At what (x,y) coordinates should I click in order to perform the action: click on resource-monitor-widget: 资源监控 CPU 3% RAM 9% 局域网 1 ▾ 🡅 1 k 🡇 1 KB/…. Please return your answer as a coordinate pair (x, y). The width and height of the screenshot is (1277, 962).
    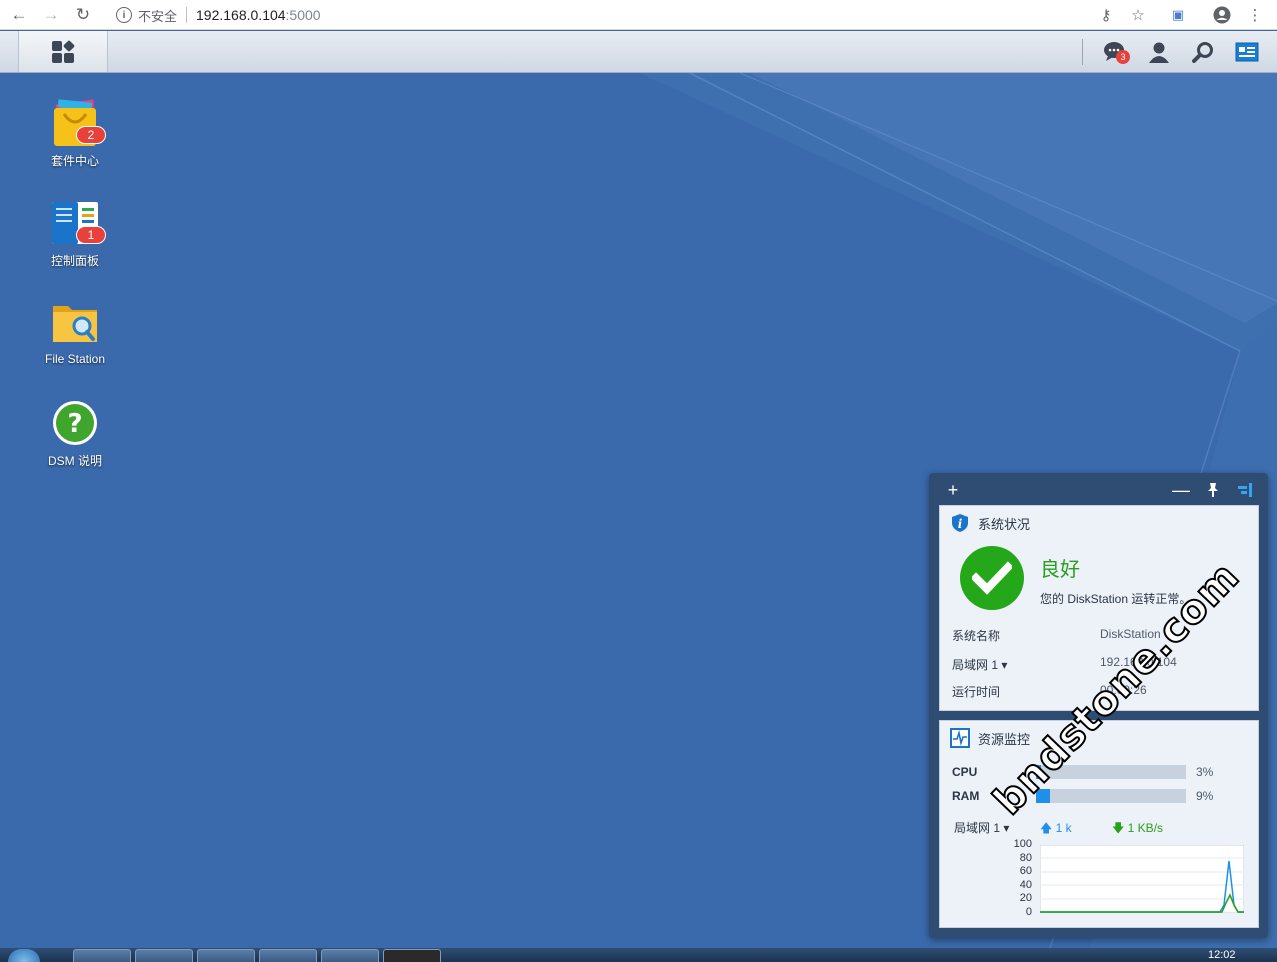
    Looking at the image, I should click on (1099, 824).